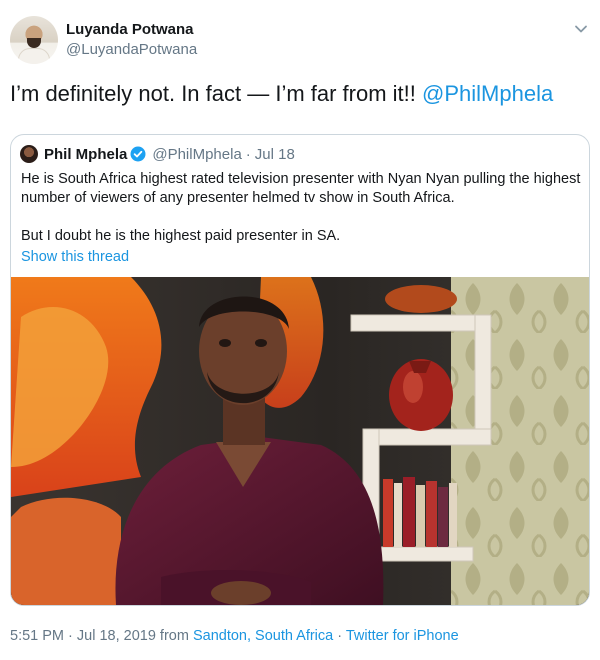 Image resolution: width=600 pixels, height=660 pixels. Describe the element at coordinates (275, 154) in the screenshot. I see `quoted-tweet-date: Jul 18` at that location.